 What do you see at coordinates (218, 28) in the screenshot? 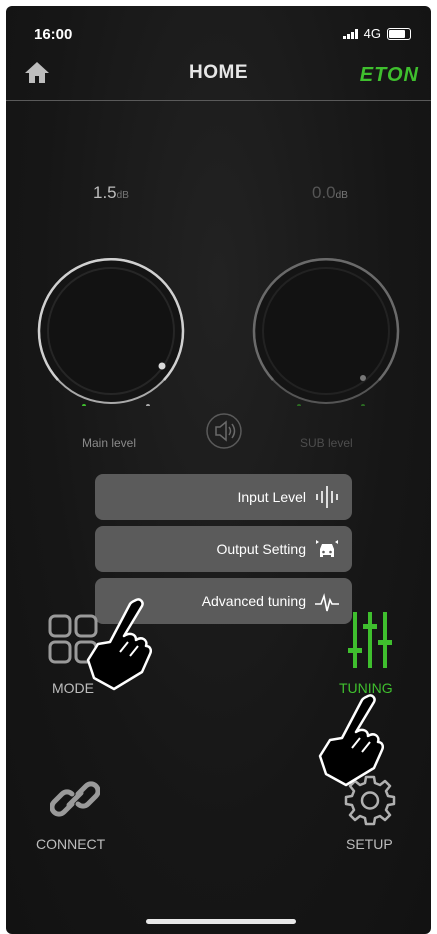
I see `status-bar: 16:00 4G` at bounding box center [218, 28].